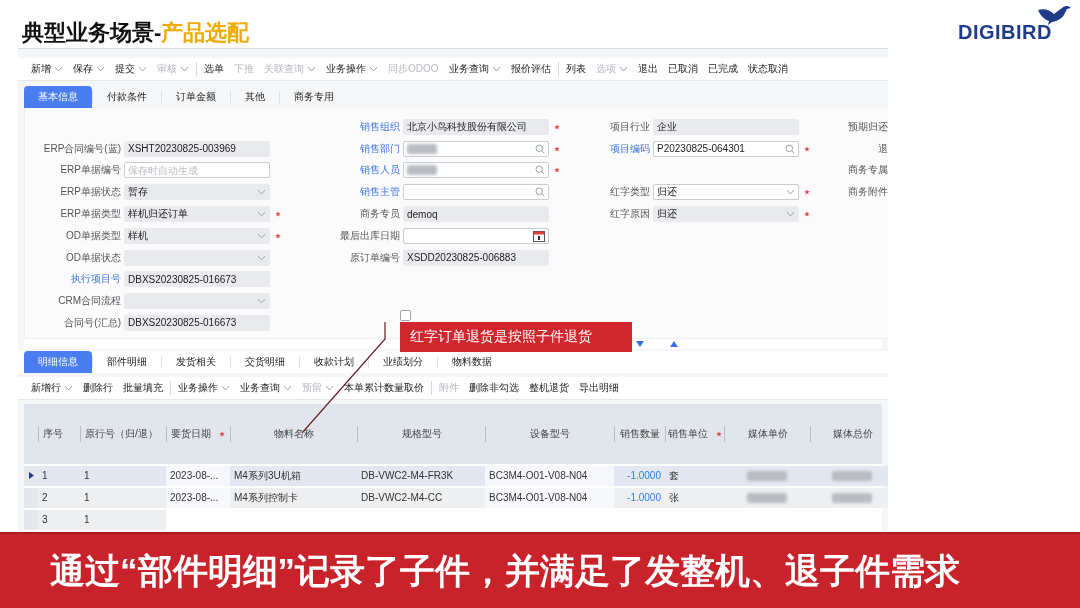 The width and height of the screenshot is (1080, 608). What do you see at coordinates (767, 433) in the screenshot?
I see `column-header: 媒体单价` at bounding box center [767, 433].